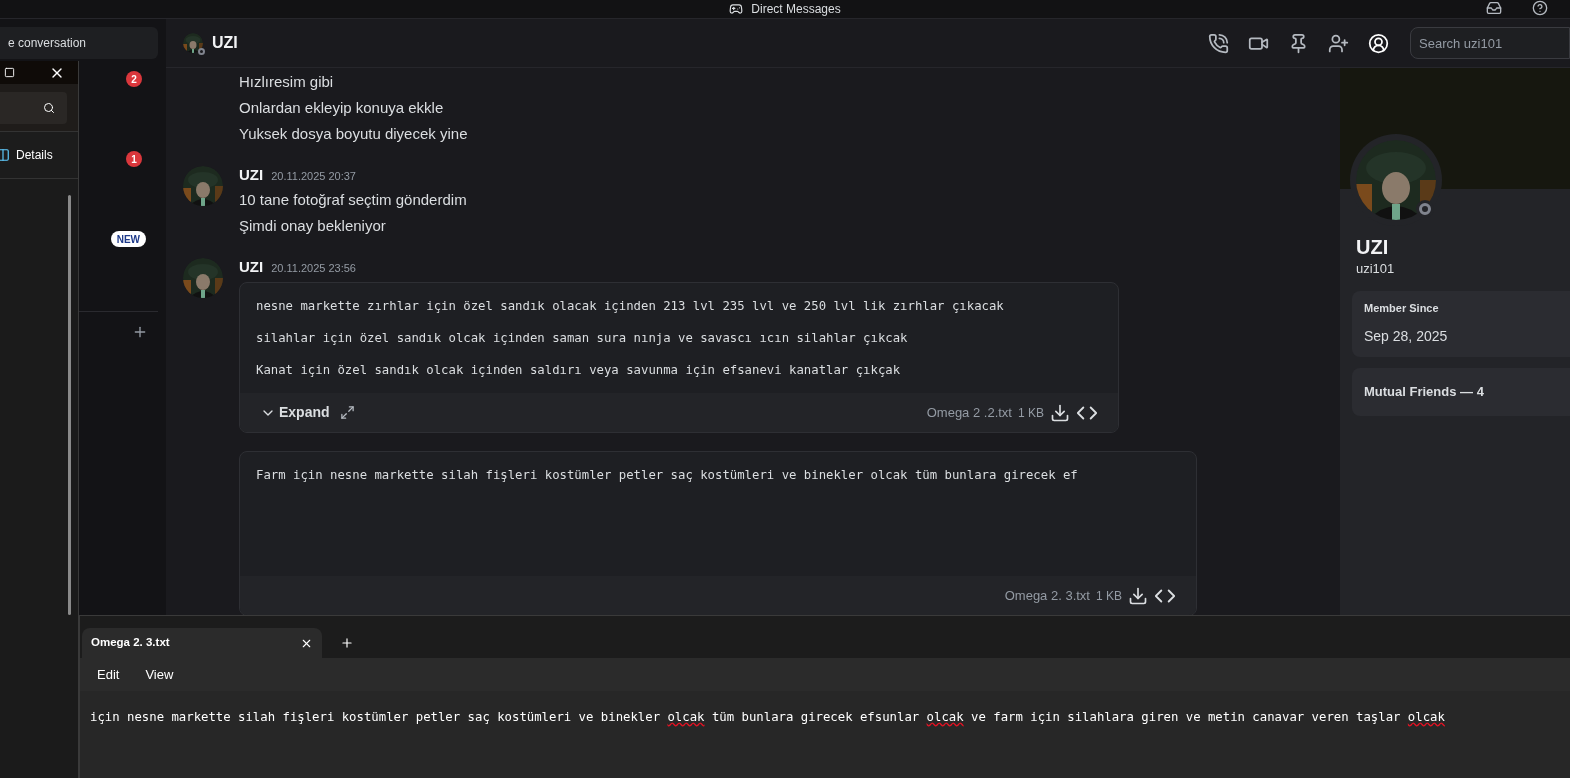 This screenshot has height=778, width=1570. I want to click on member-since-label: Member Since, so click(1402, 308).